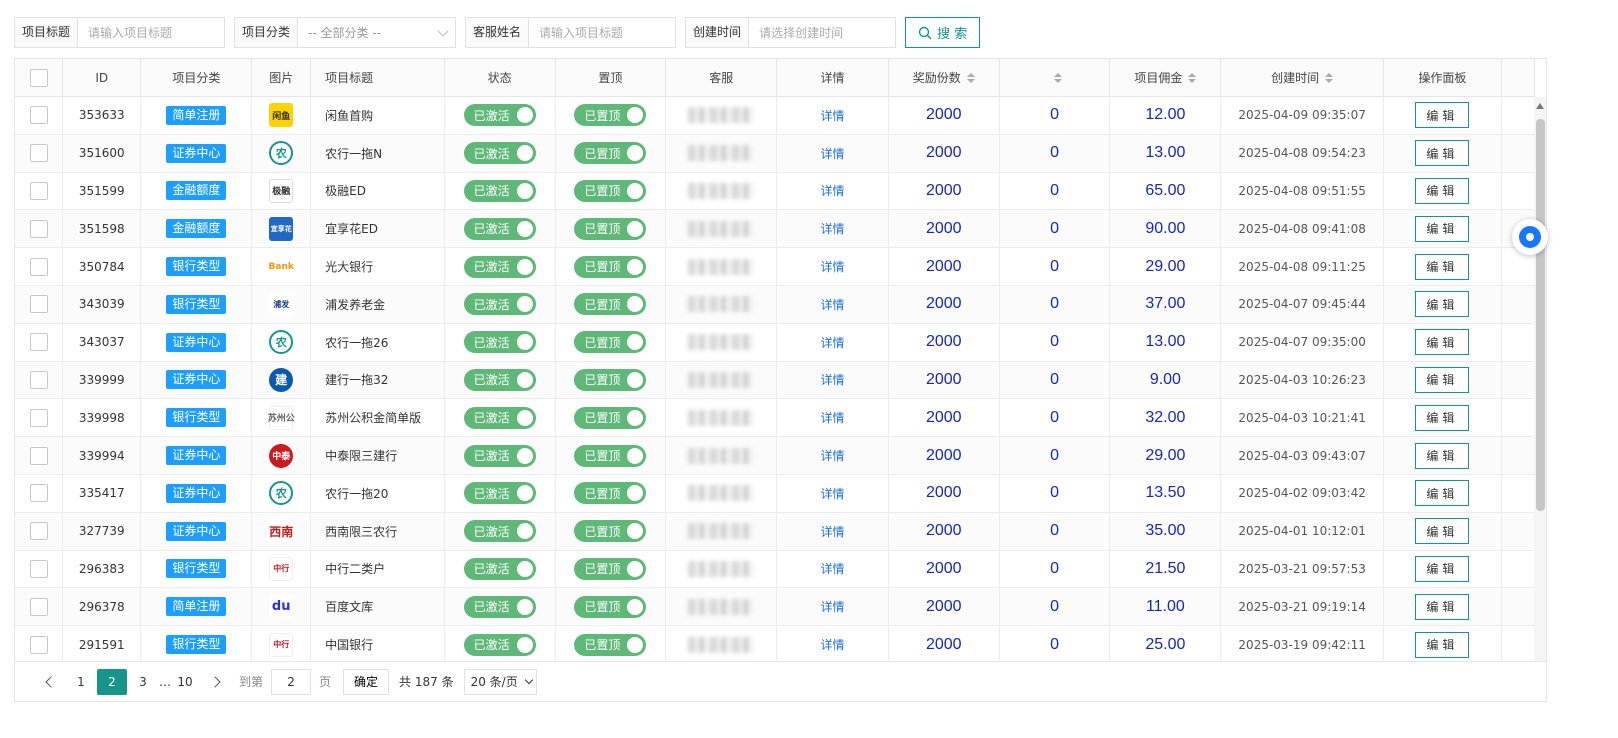 The width and height of the screenshot is (1618, 738). What do you see at coordinates (215, 682) in the screenshot?
I see `next-page-button` at bounding box center [215, 682].